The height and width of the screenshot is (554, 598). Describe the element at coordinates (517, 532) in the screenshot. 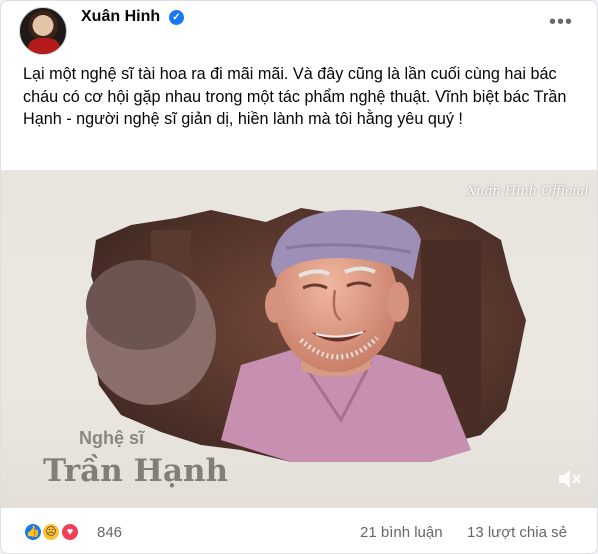

I see `shares-count: 13 lượt chia sẻ` at that location.